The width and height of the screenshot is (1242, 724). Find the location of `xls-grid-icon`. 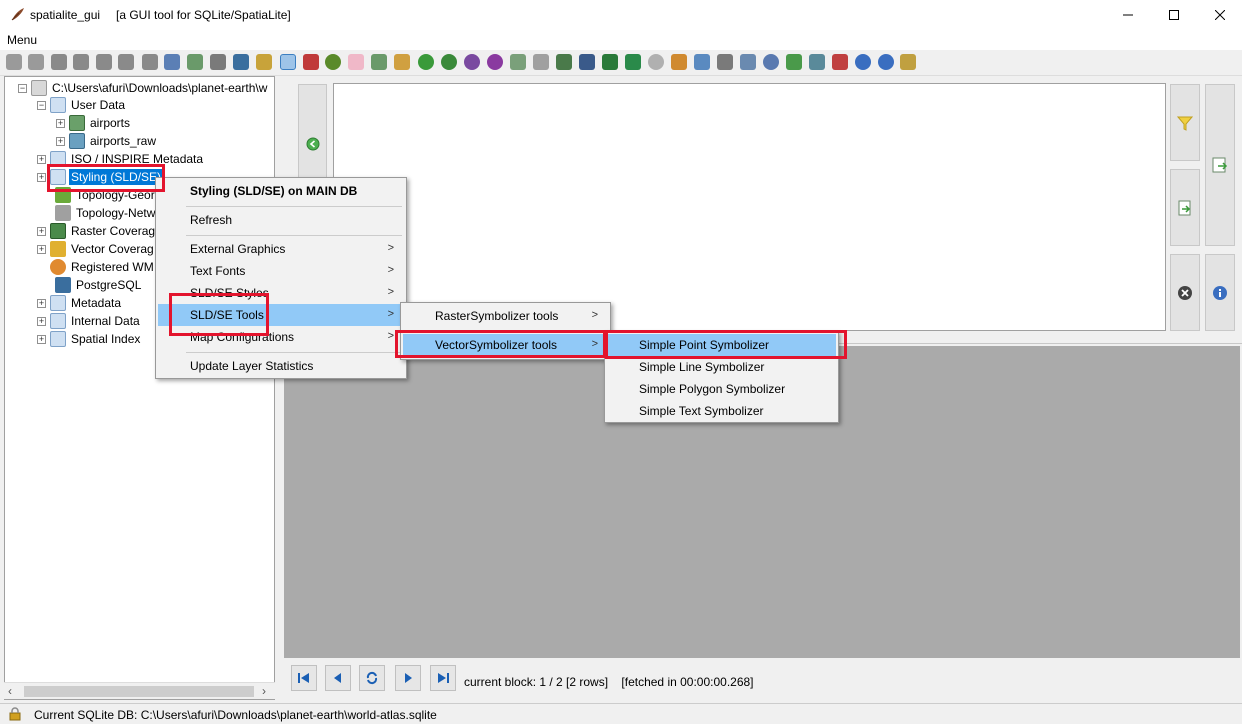

xls-grid-icon is located at coordinates (633, 62).